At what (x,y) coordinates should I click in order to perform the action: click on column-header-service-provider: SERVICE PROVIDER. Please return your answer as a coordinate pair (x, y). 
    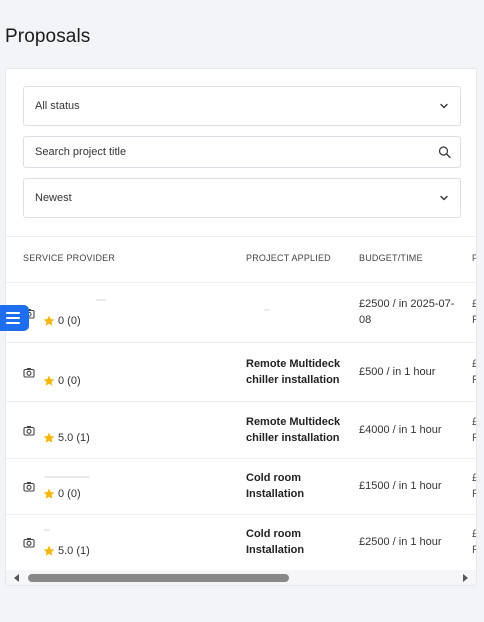
    Looking at the image, I should click on (69, 258).